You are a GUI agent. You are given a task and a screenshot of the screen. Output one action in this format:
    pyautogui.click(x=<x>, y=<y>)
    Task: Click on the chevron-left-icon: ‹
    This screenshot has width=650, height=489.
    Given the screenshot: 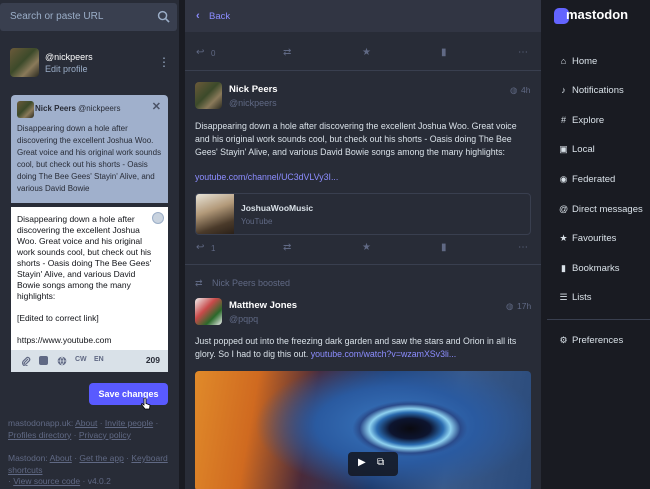 What is the action you would take?
    pyautogui.click(x=198, y=16)
    